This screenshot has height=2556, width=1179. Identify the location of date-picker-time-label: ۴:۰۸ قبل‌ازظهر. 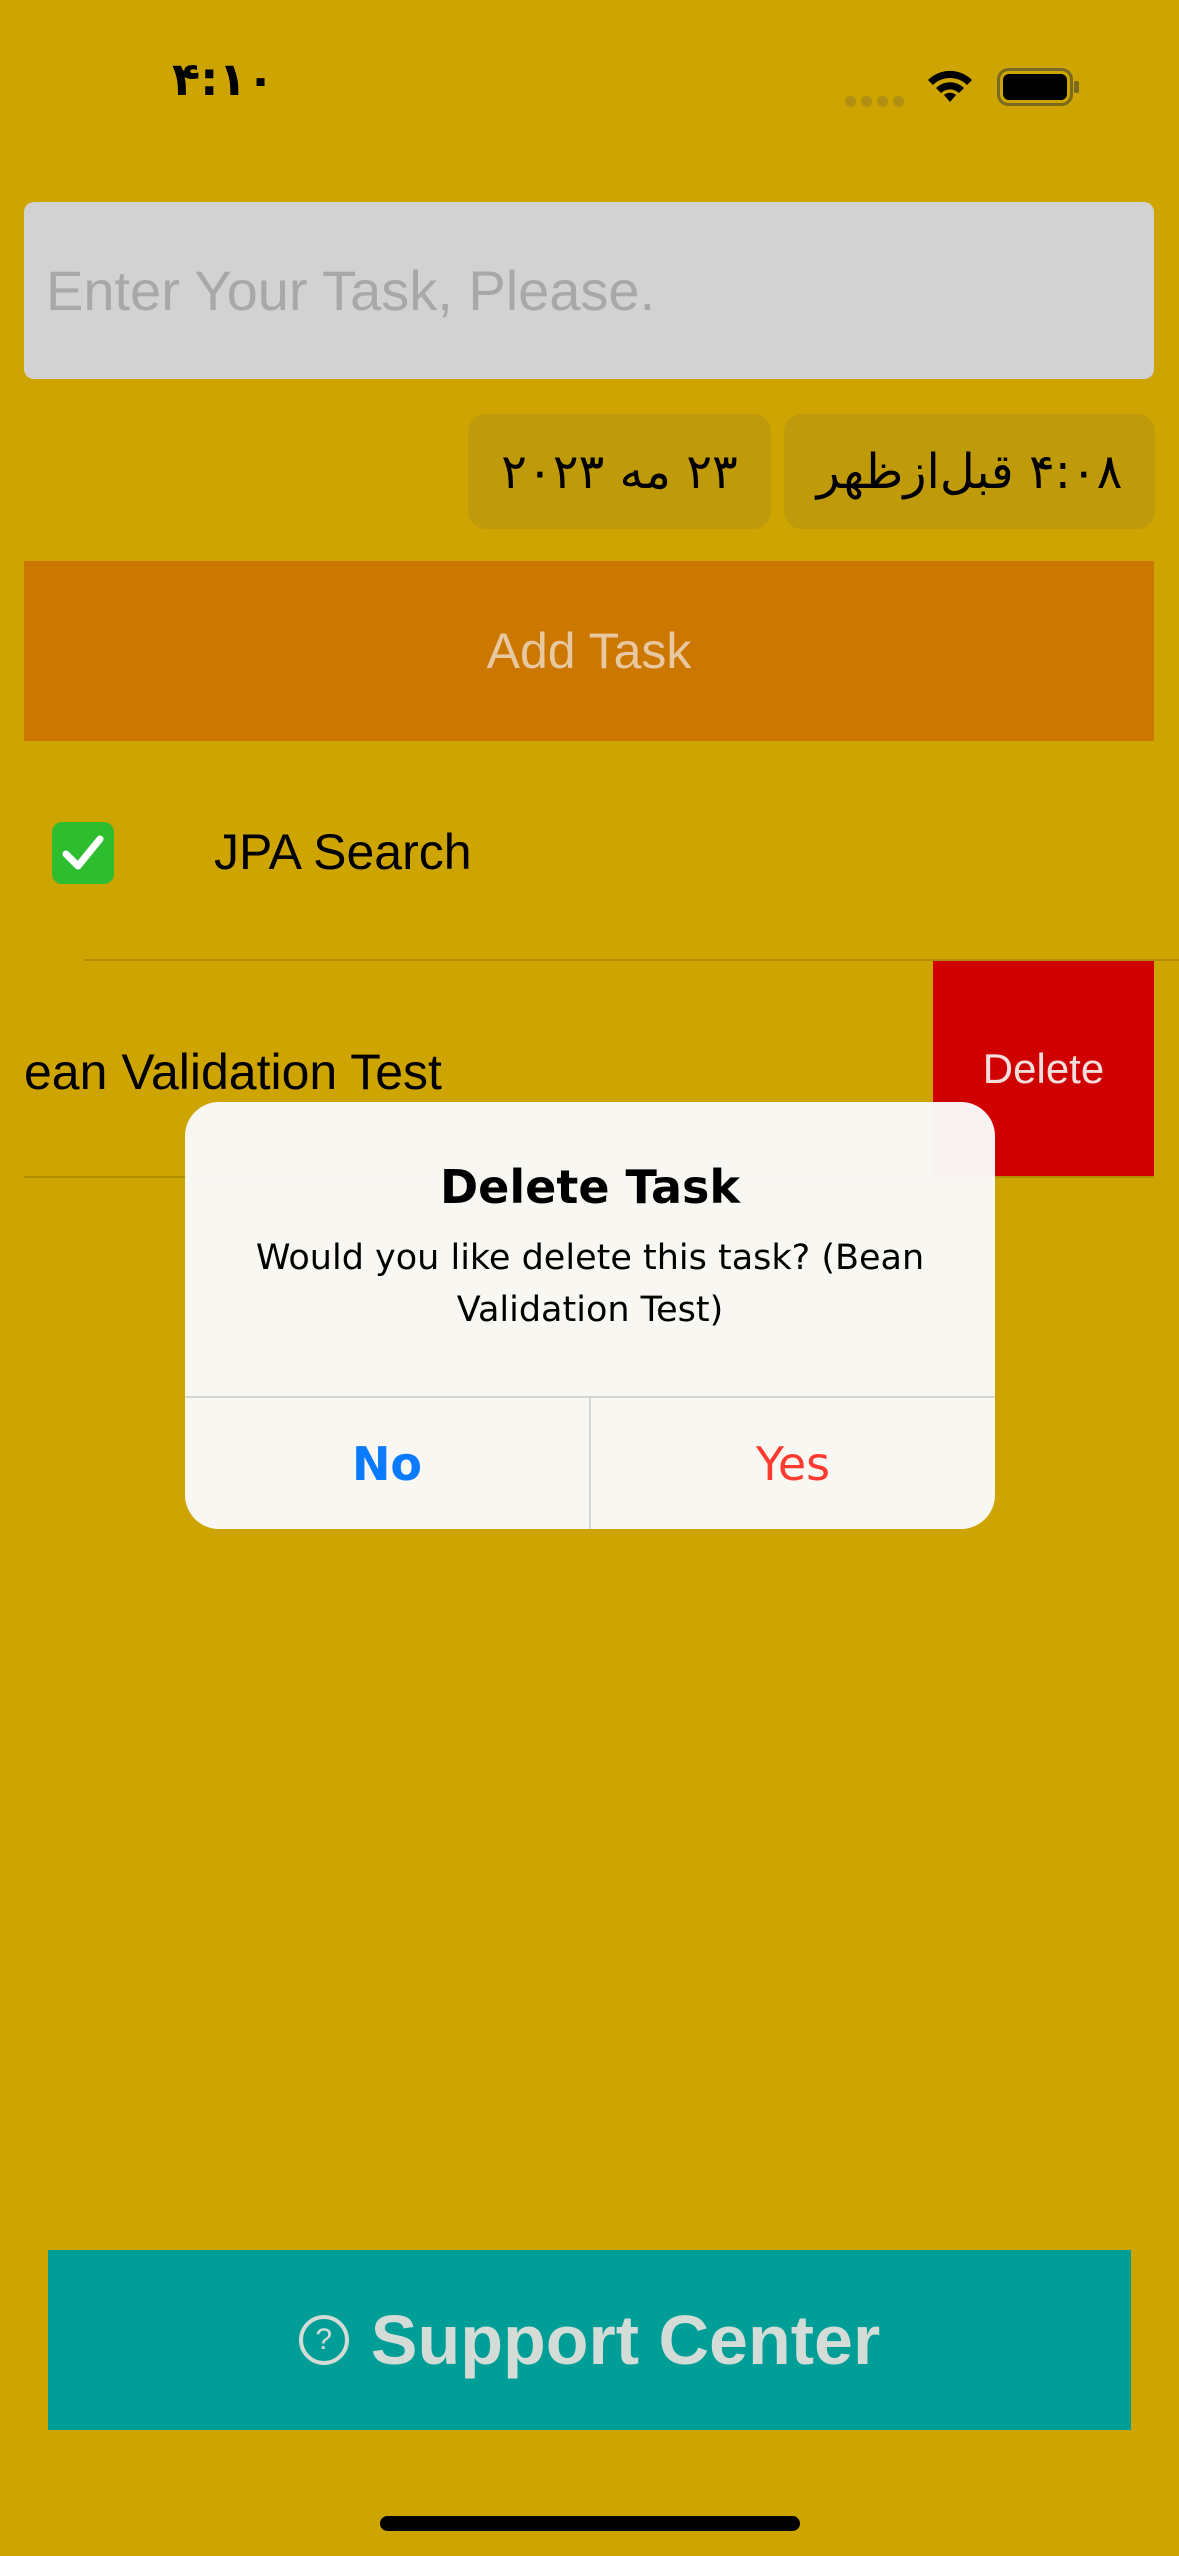
(969, 471).